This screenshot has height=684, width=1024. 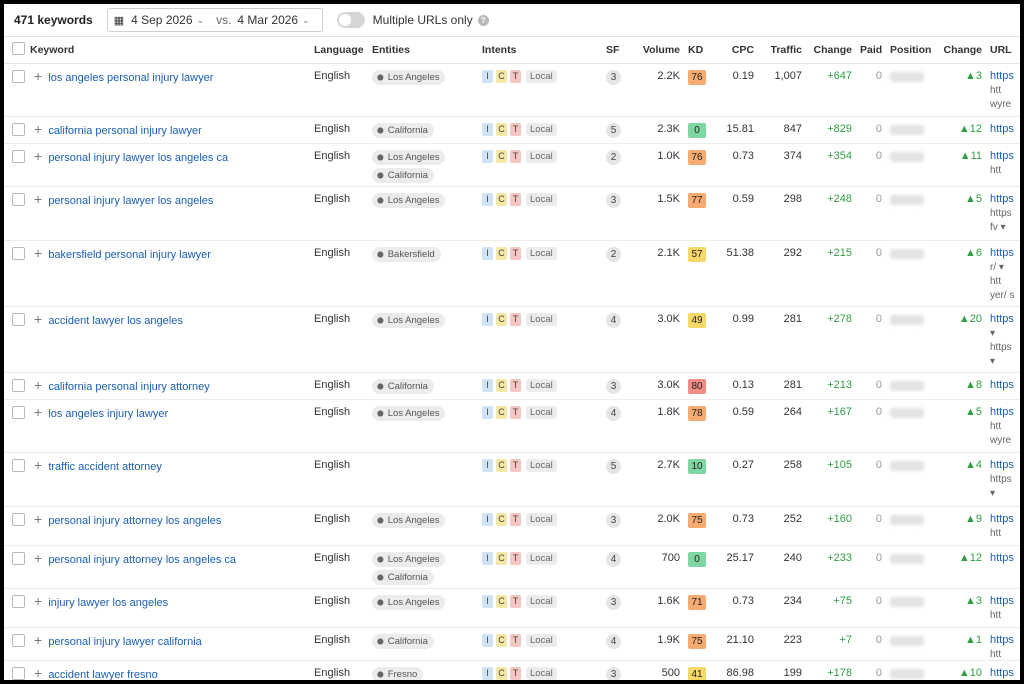 What do you see at coordinates (102, 674) in the screenshot?
I see `keyword-link: accident lawyer fresno` at bounding box center [102, 674].